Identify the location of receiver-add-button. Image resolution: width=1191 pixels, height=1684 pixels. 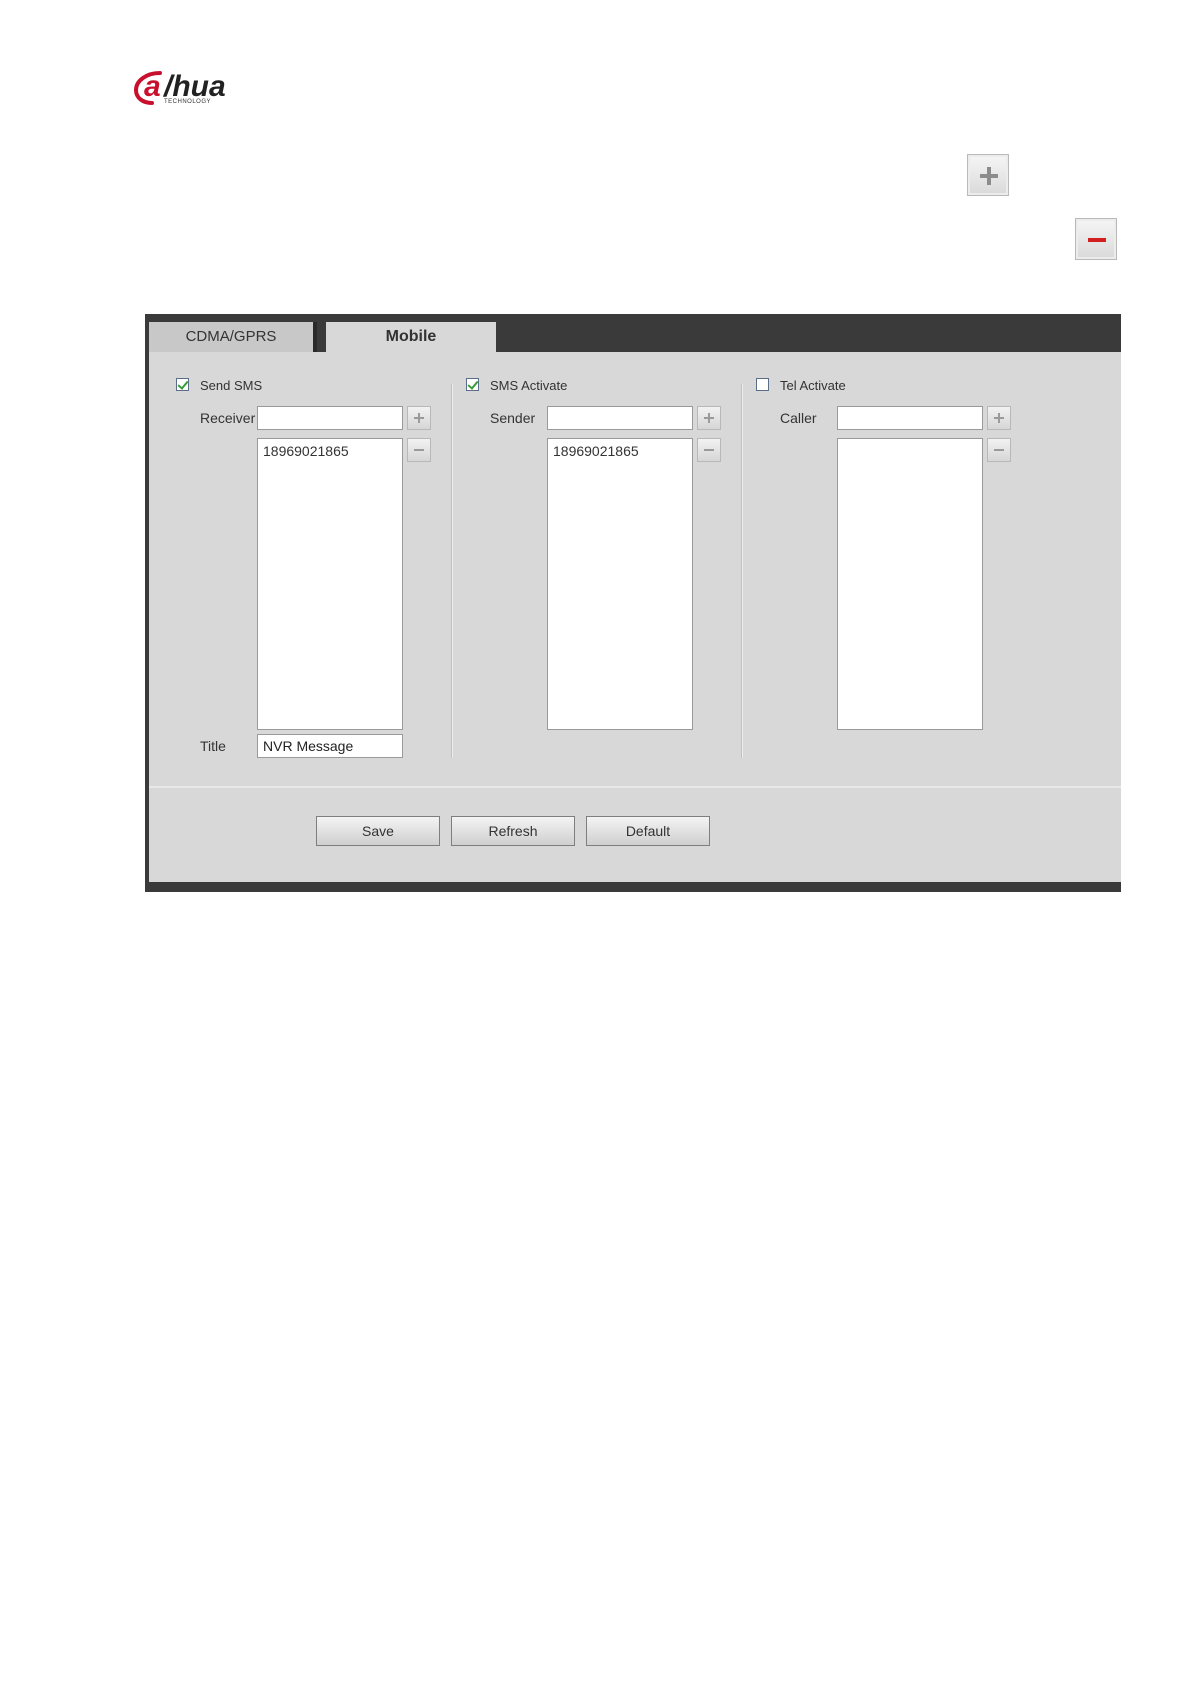
(419, 418).